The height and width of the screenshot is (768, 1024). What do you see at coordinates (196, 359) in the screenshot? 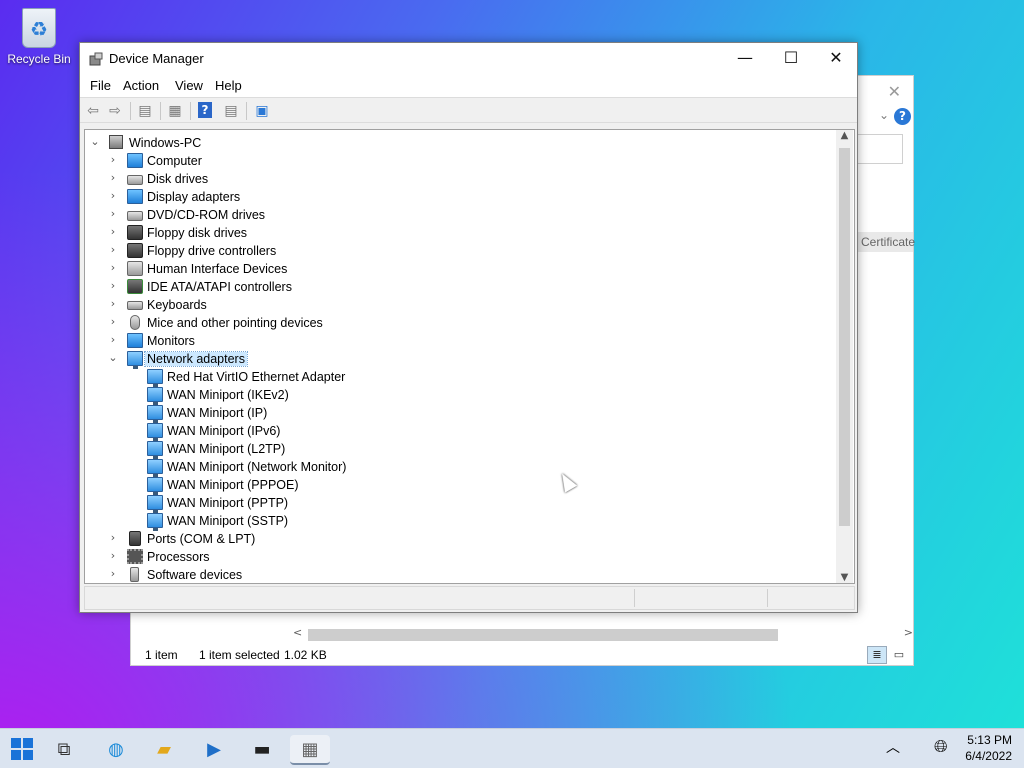
I see `tree-item-label: Network adapters` at bounding box center [196, 359].